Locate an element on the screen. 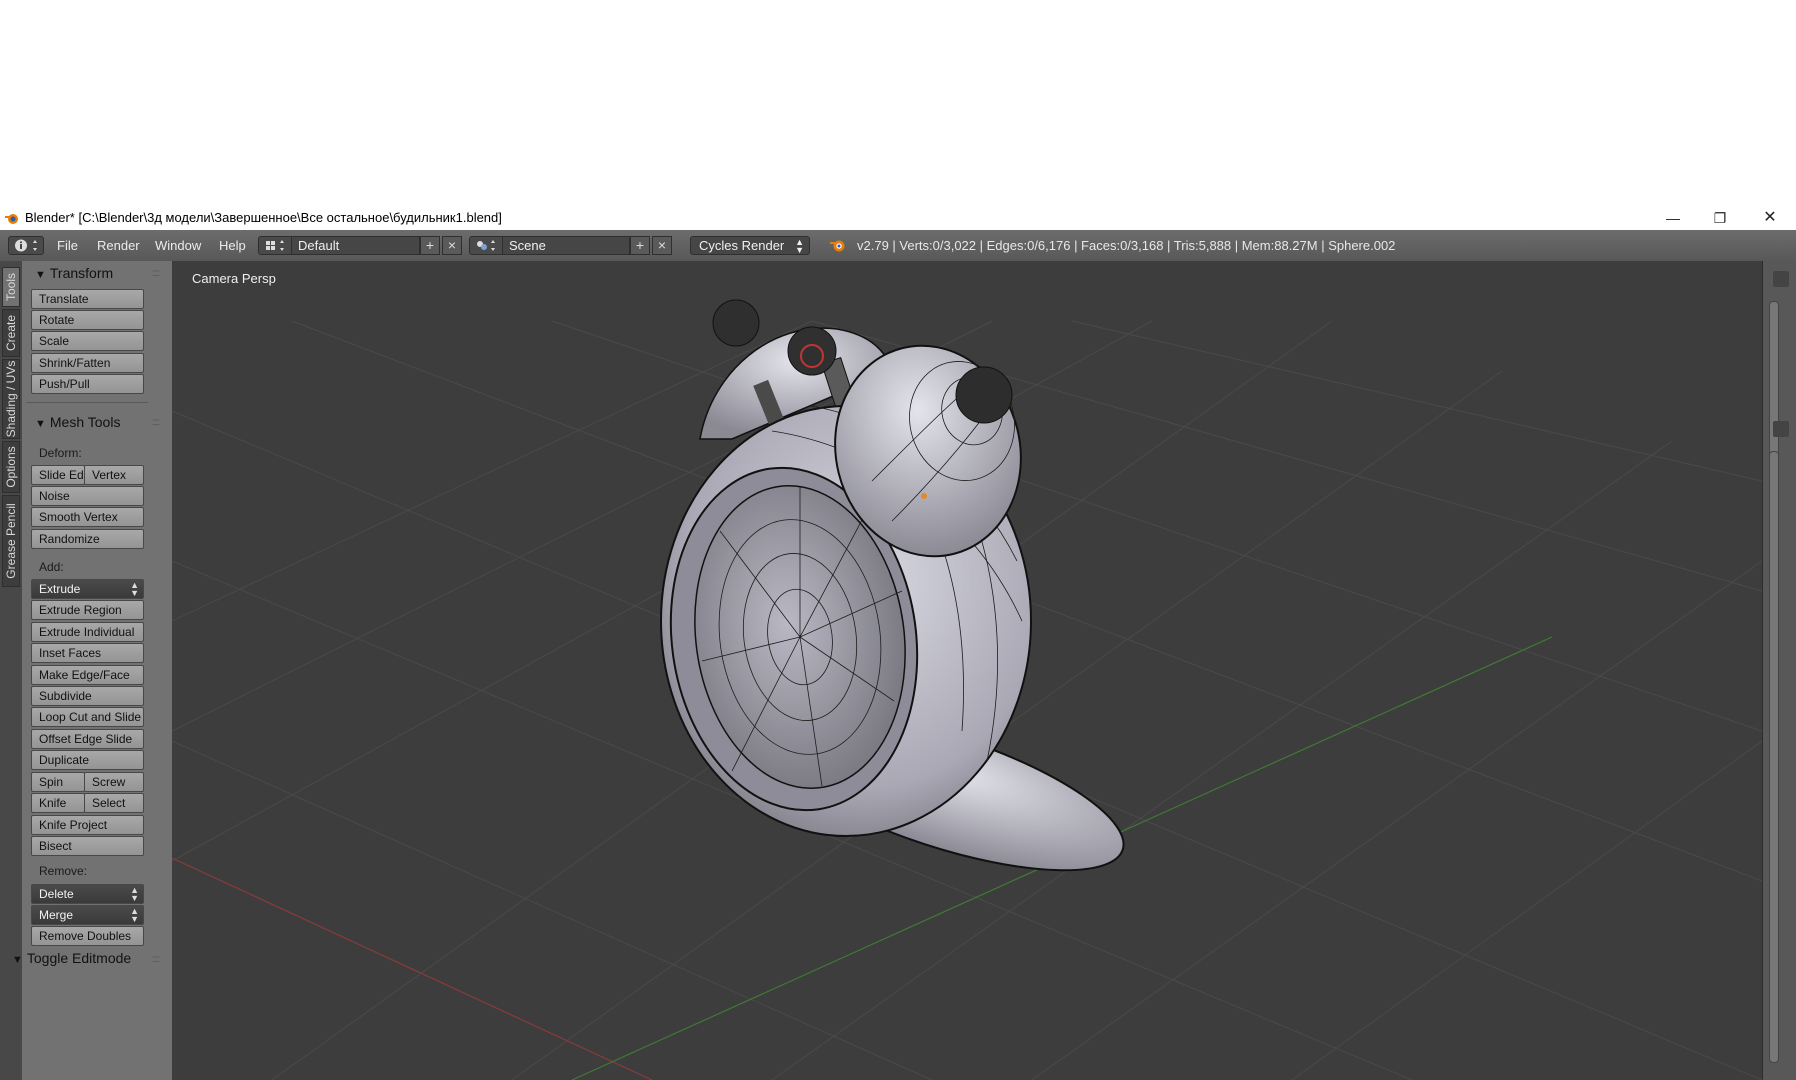  smooth-vertex-button: Smooth Vertex is located at coordinates (87, 517).